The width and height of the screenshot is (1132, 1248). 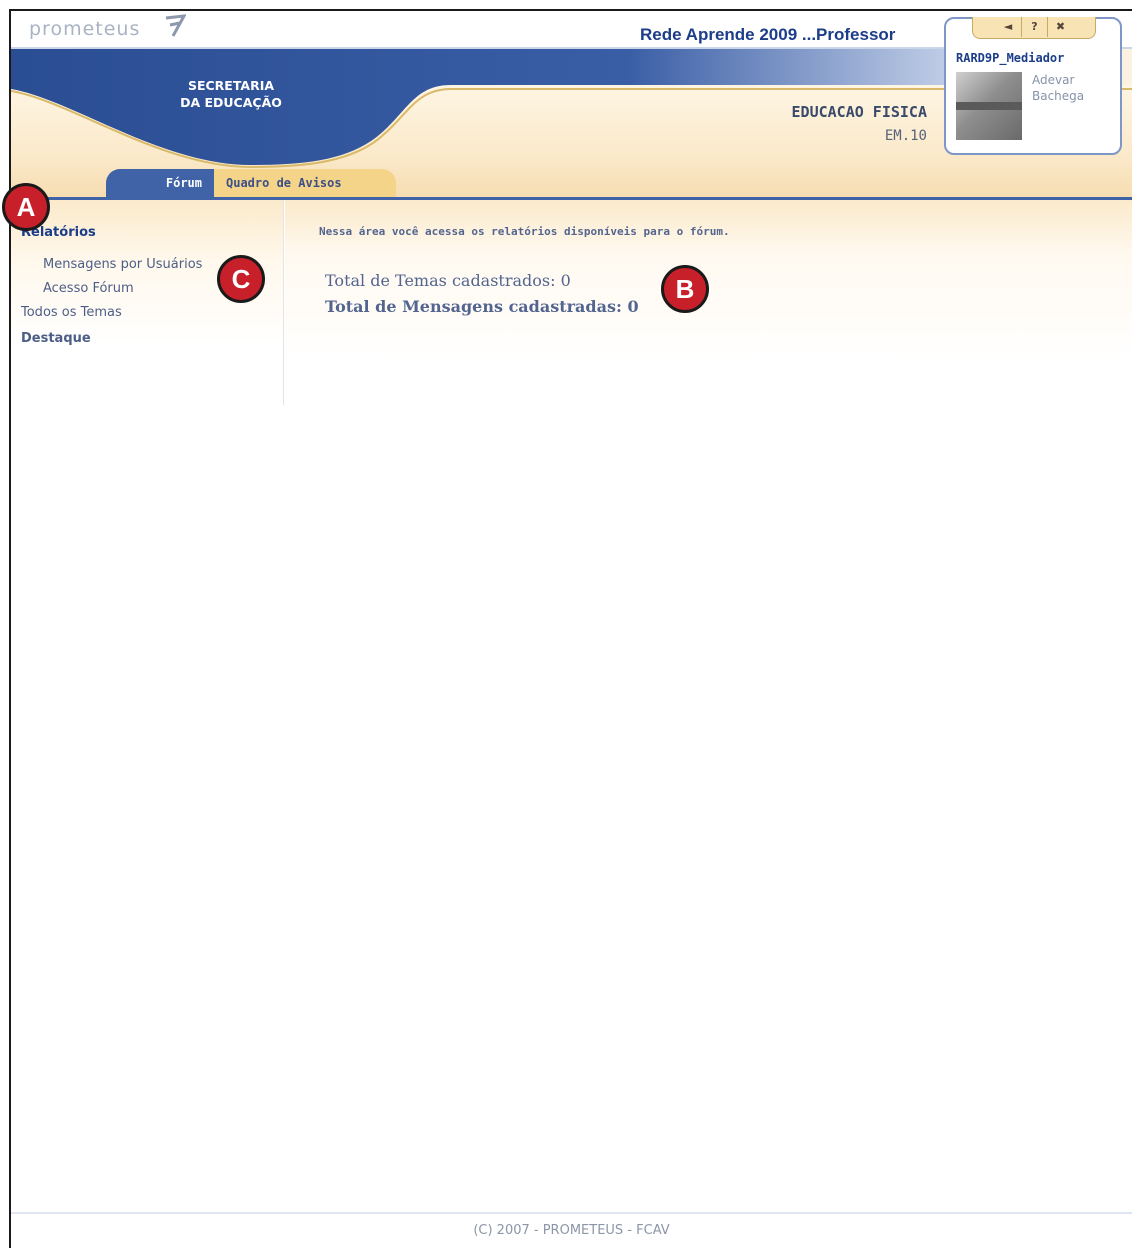 What do you see at coordinates (768, 34) in the screenshot?
I see `site-title: Rede Aprende 2009 ...Professor` at bounding box center [768, 34].